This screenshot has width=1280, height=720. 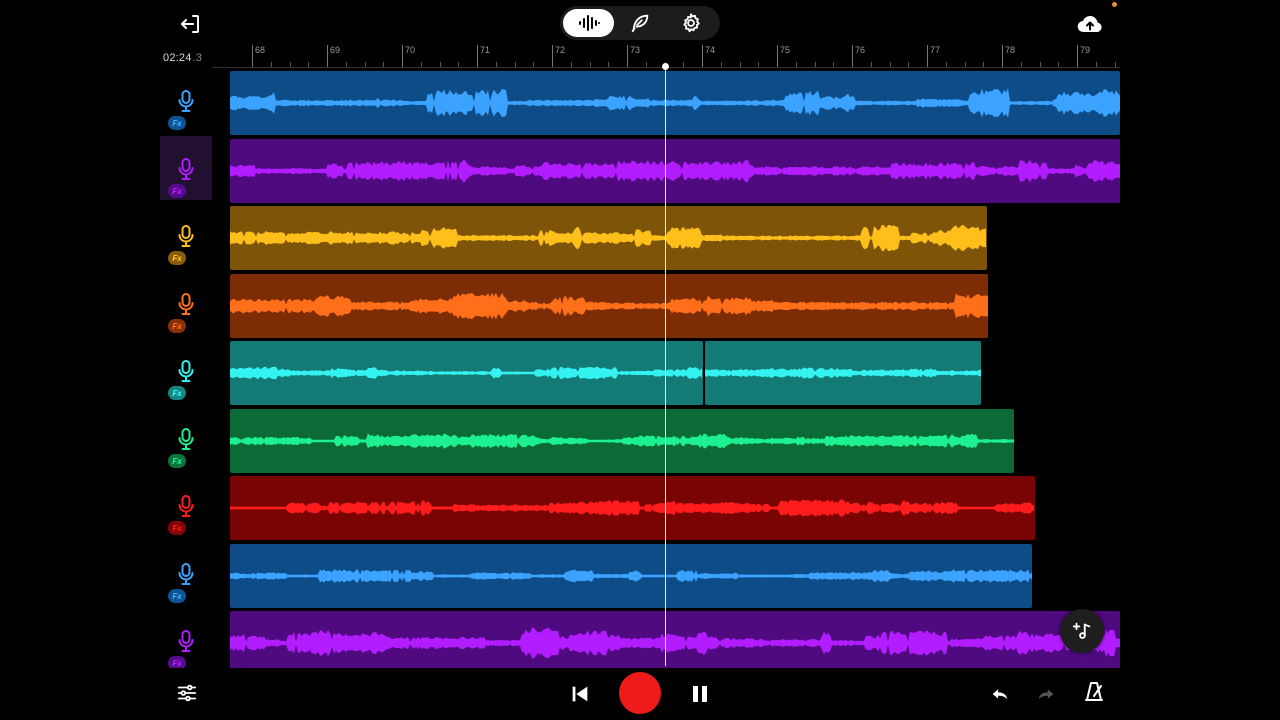 What do you see at coordinates (410, 50) in the screenshot?
I see `ruler-label: 70` at bounding box center [410, 50].